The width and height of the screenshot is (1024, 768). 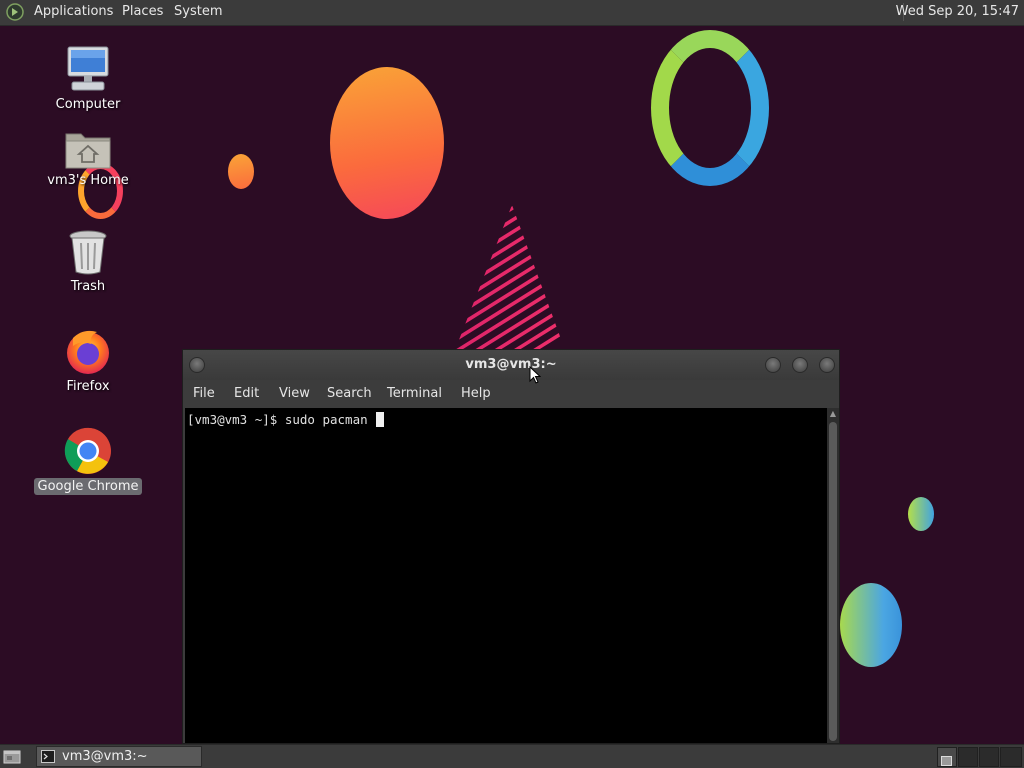 I want to click on terminal-scrollbar: ▲, so click(x=833, y=575).